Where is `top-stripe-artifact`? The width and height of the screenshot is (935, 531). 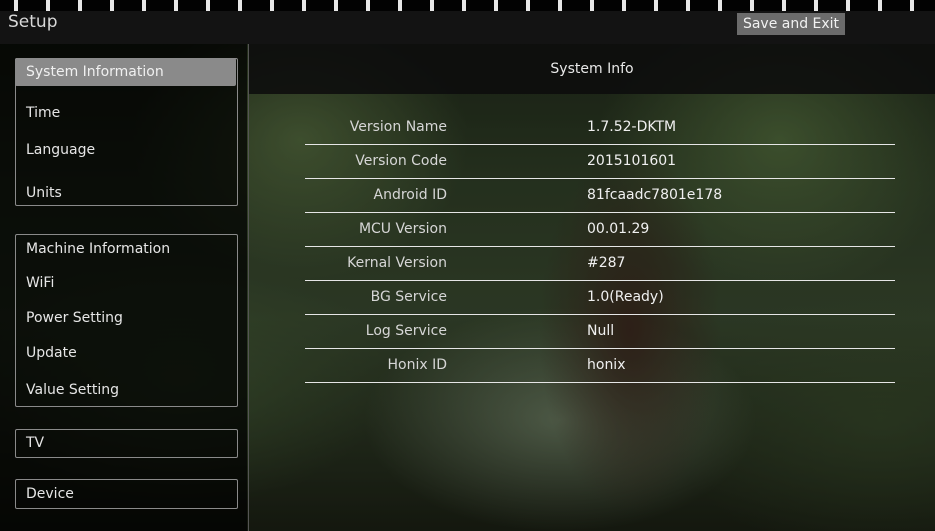 top-stripe-artifact is located at coordinates (467, 5).